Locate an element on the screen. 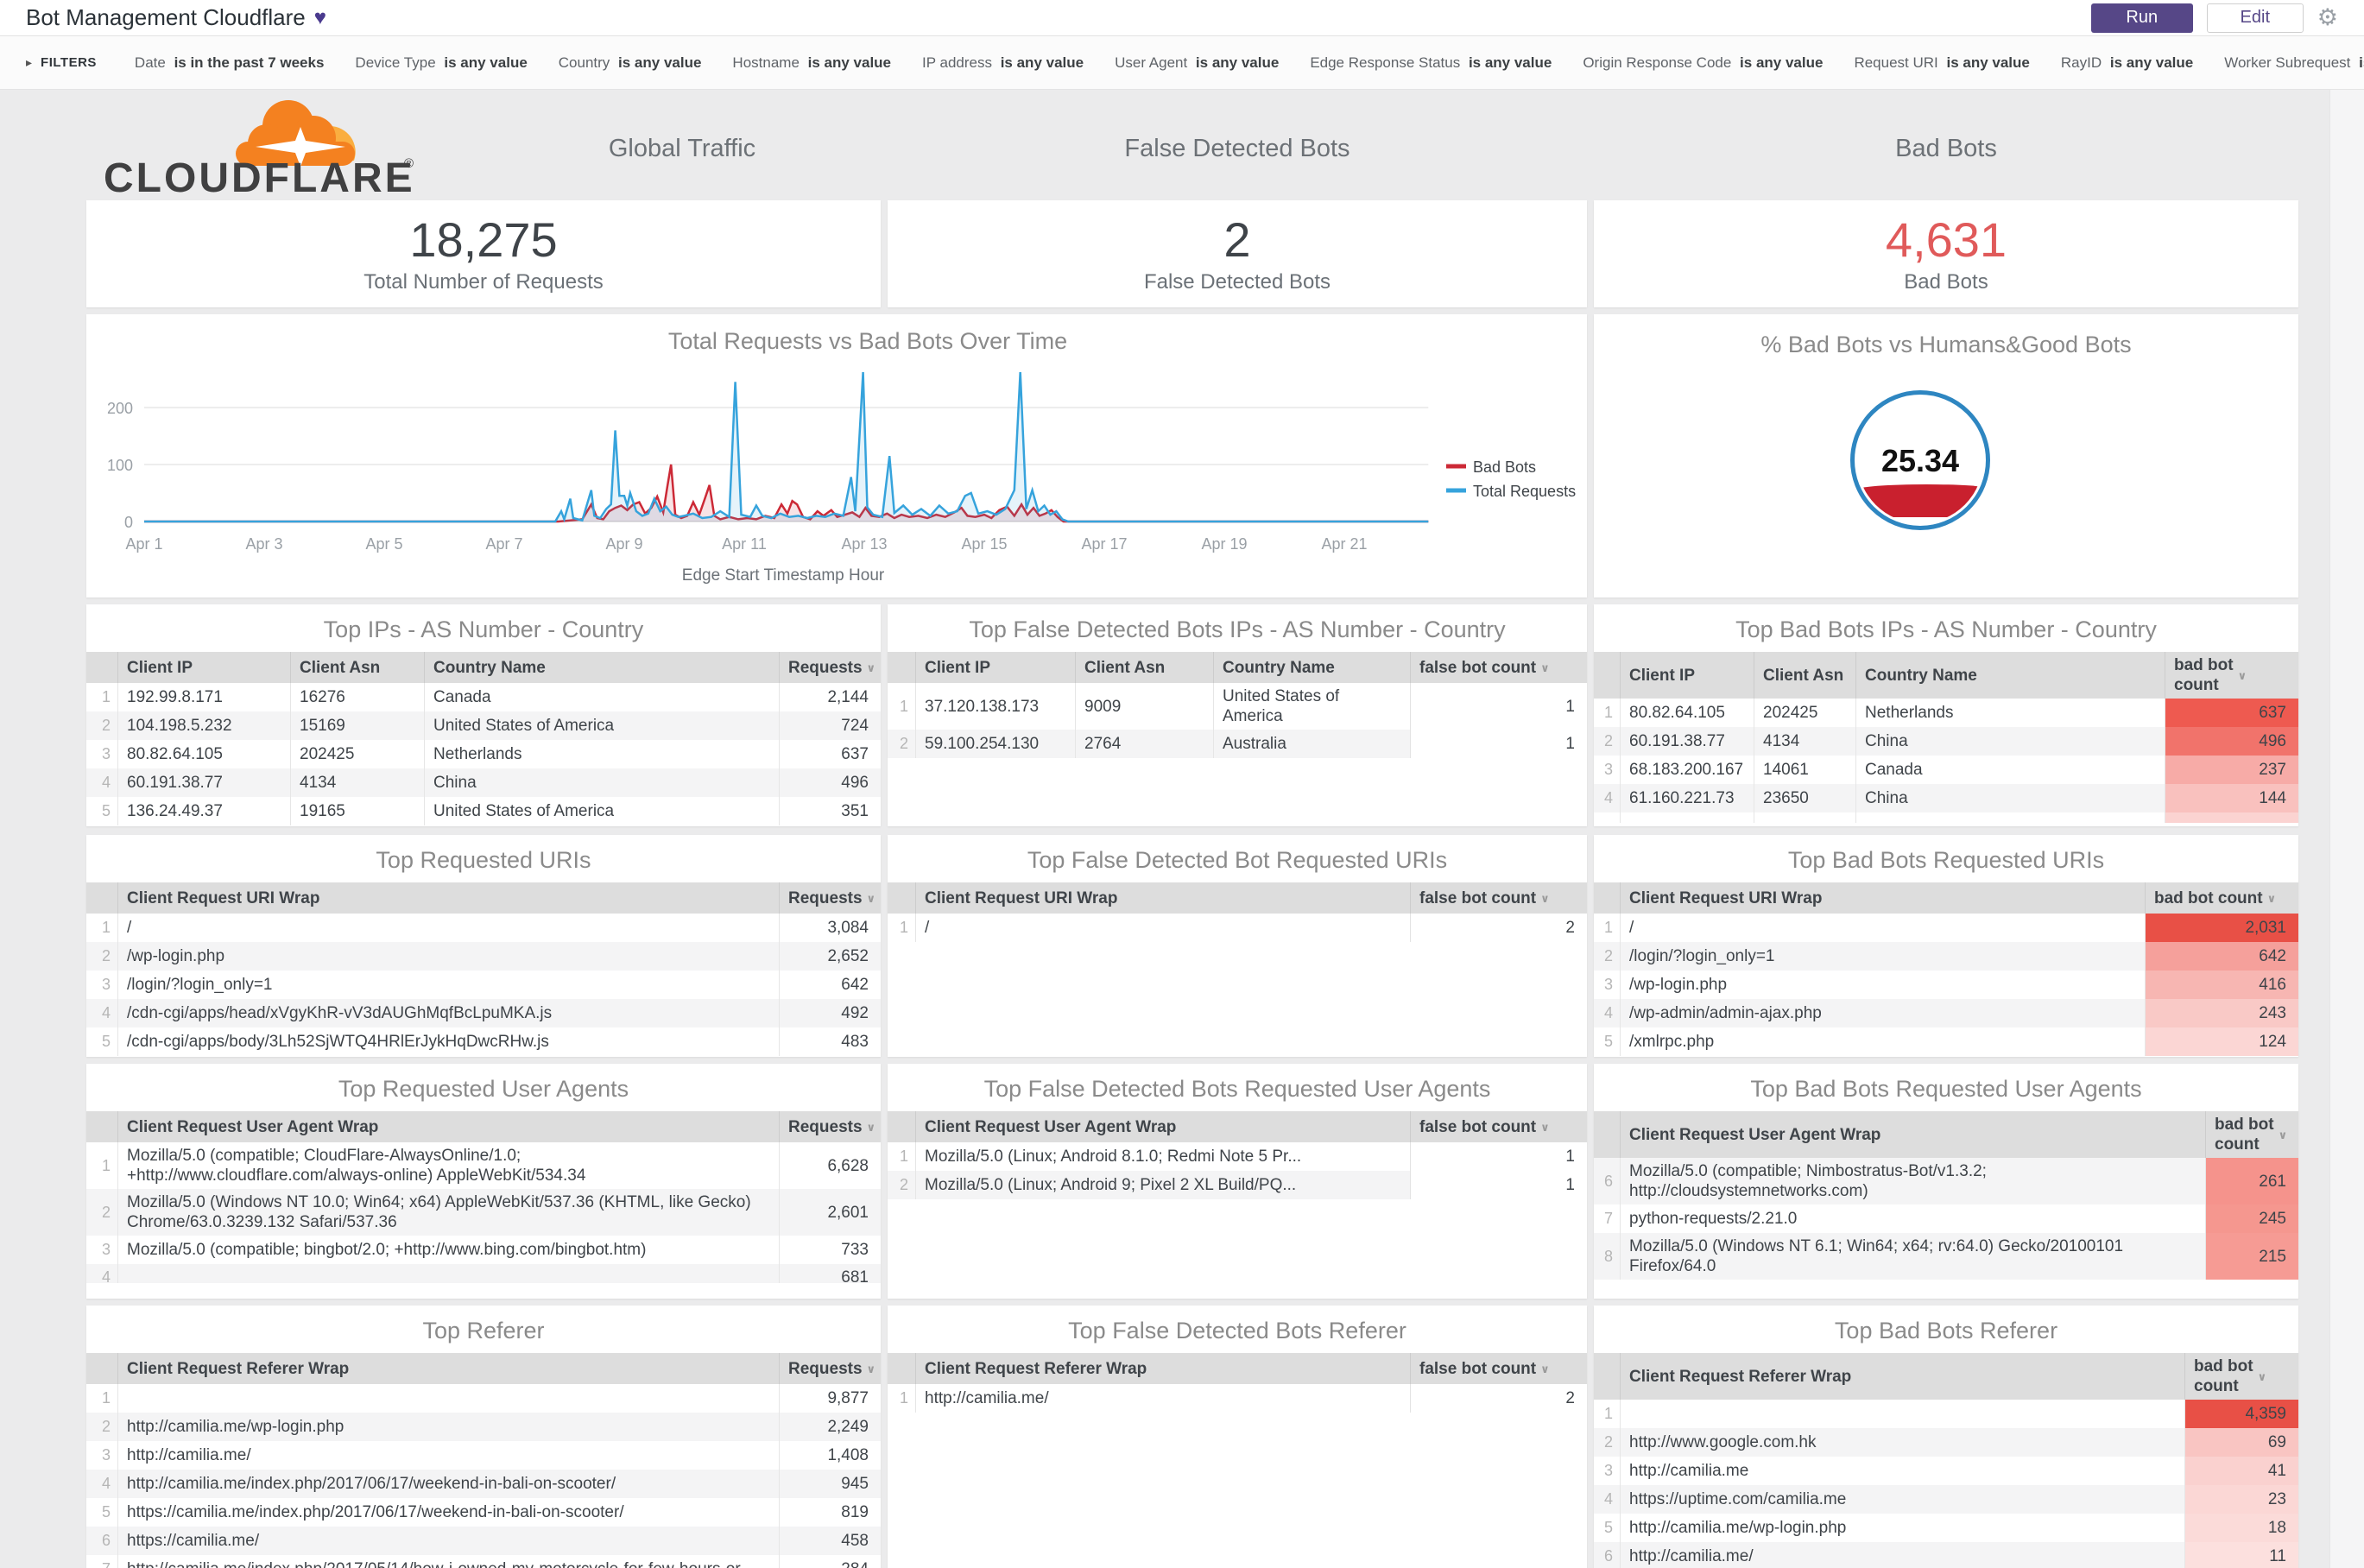 This screenshot has width=2364, height=1568. edit-button: Edit is located at coordinates (2255, 18).